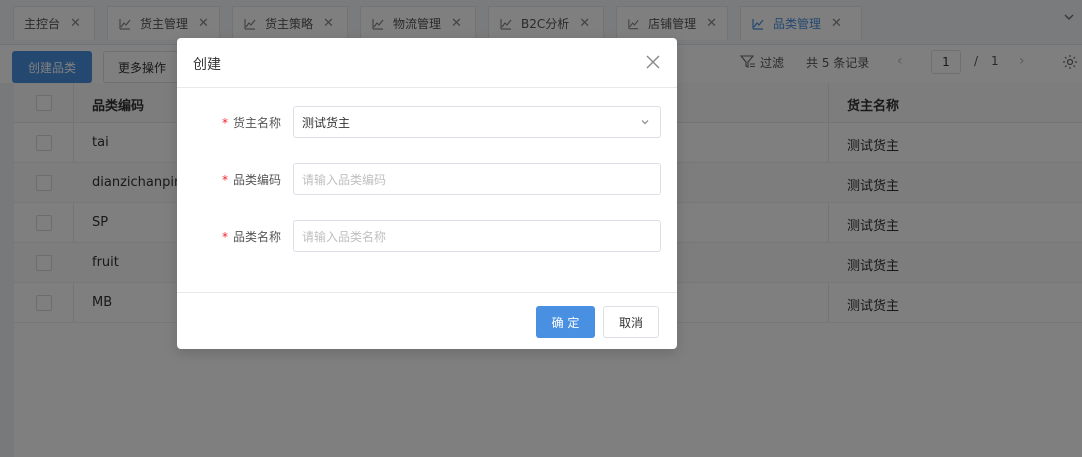  What do you see at coordinates (631, 322) in the screenshot?
I see `cancel-button: 取消` at bounding box center [631, 322].